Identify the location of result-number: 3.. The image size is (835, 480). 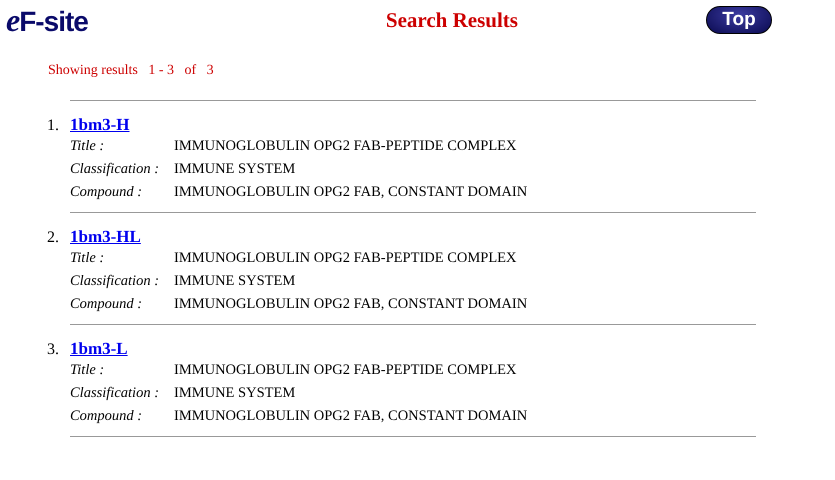
(53, 350).